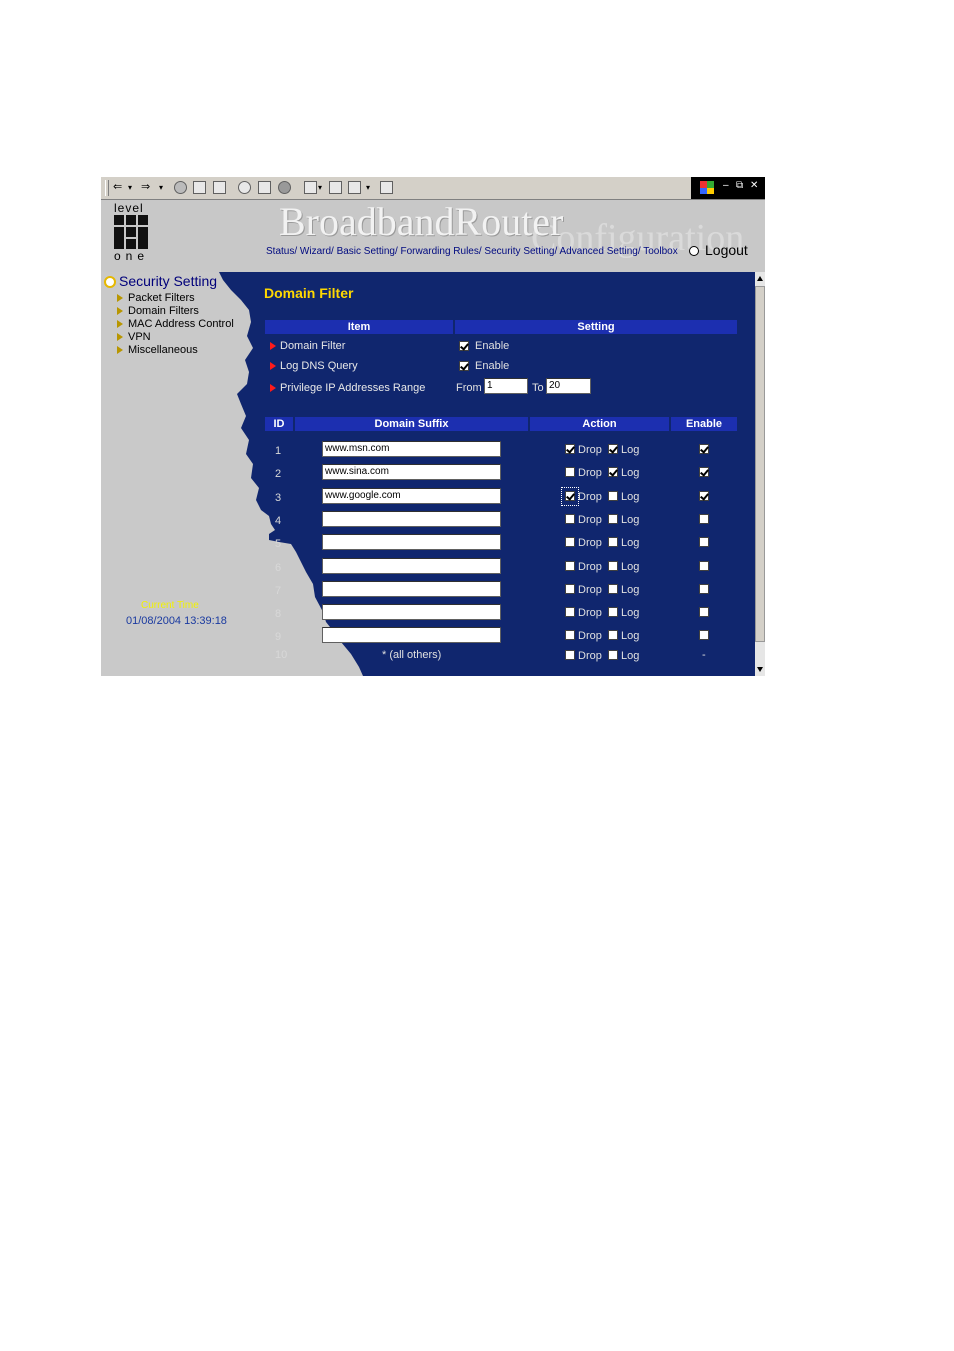  I want to click on col-header-setting: Setting, so click(596, 327).